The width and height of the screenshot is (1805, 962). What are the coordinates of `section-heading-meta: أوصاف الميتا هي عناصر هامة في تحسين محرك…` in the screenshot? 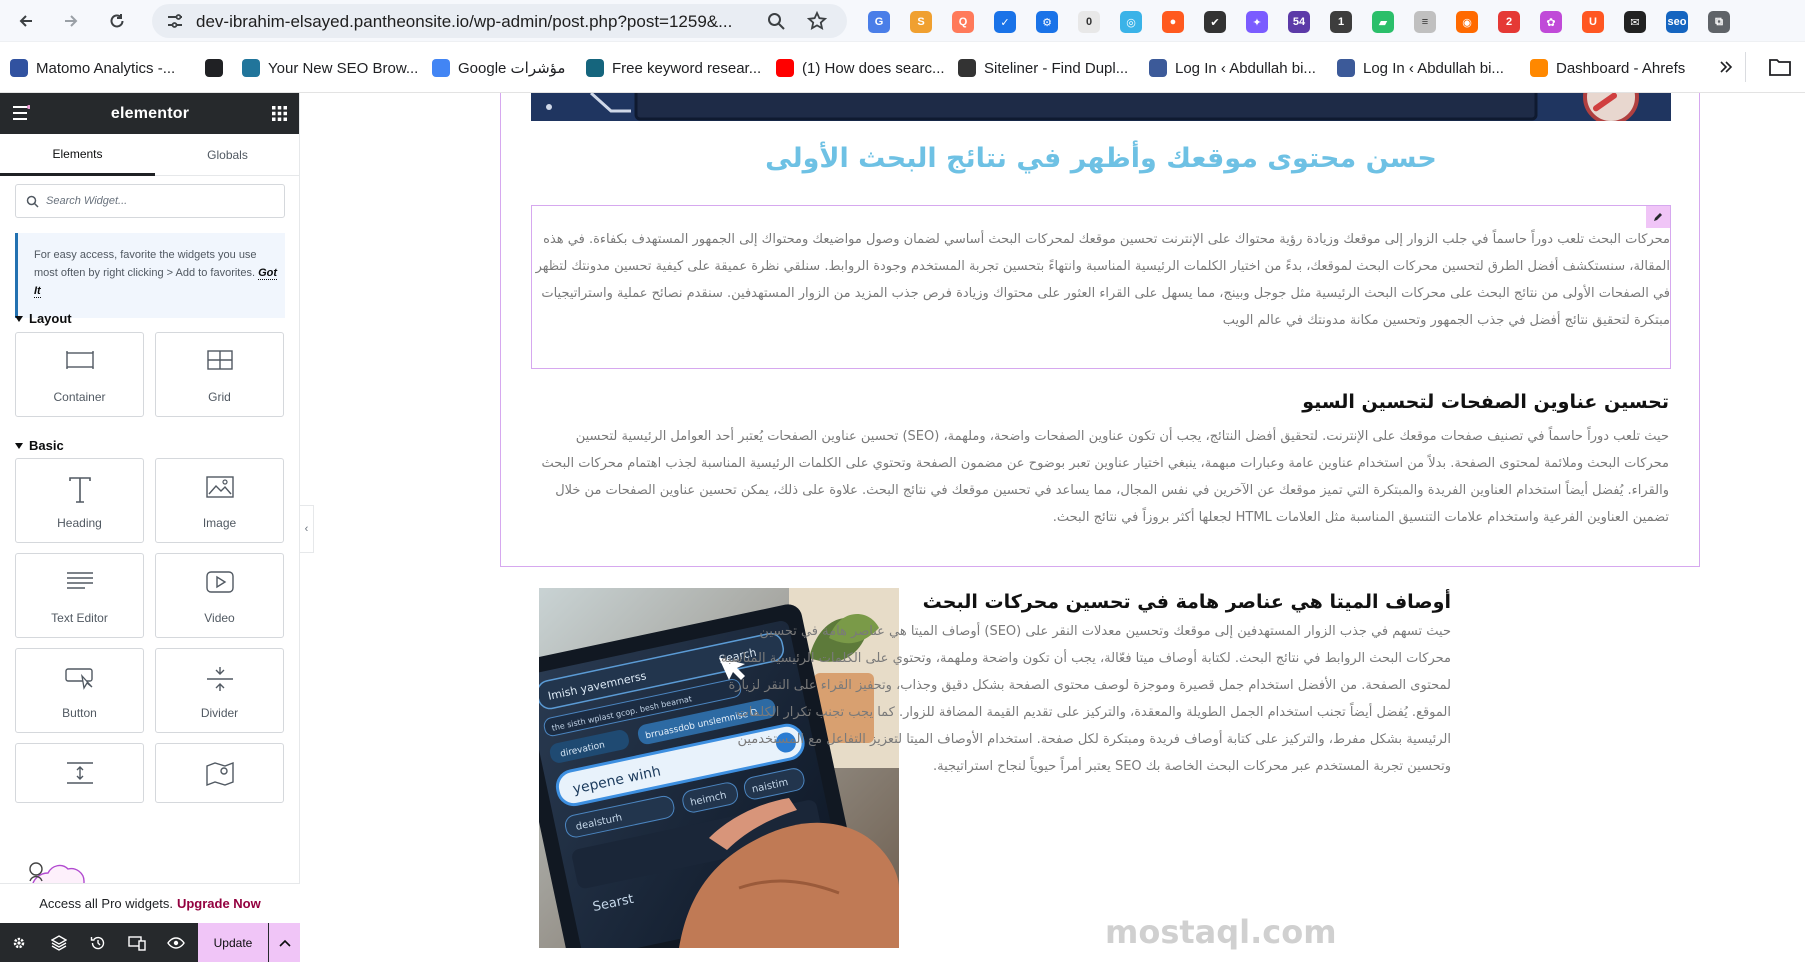 It's located at (1187, 602).